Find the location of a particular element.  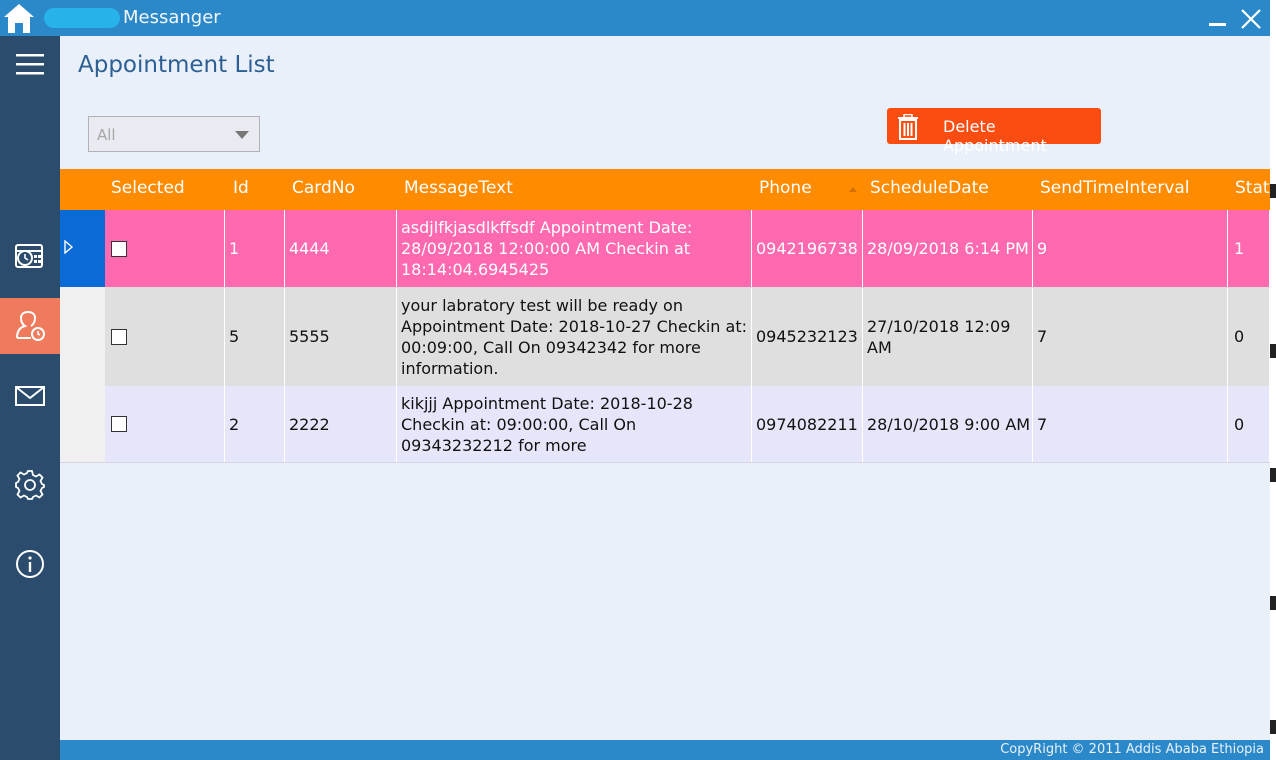

title-bar: Messanger is located at coordinates (635, 18).